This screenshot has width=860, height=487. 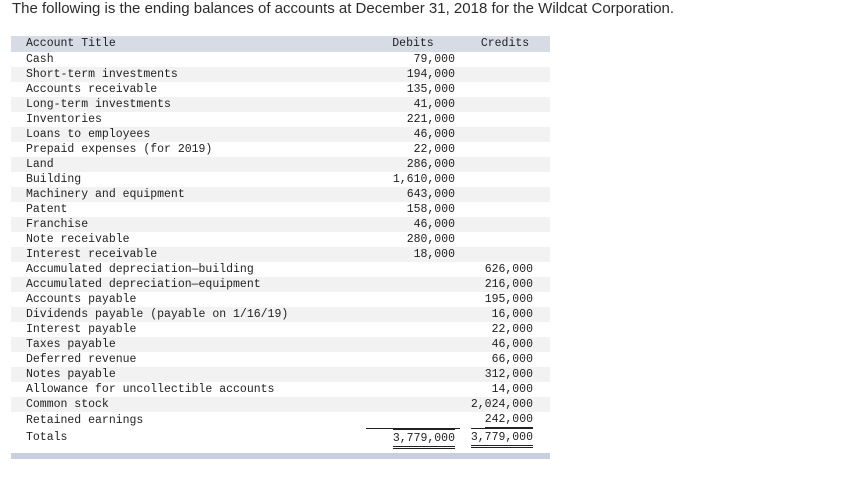 What do you see at coordinates (57, 224) in the screenshot?
I see `account-title-cell: Franchise` at bounding box center [57, 224].